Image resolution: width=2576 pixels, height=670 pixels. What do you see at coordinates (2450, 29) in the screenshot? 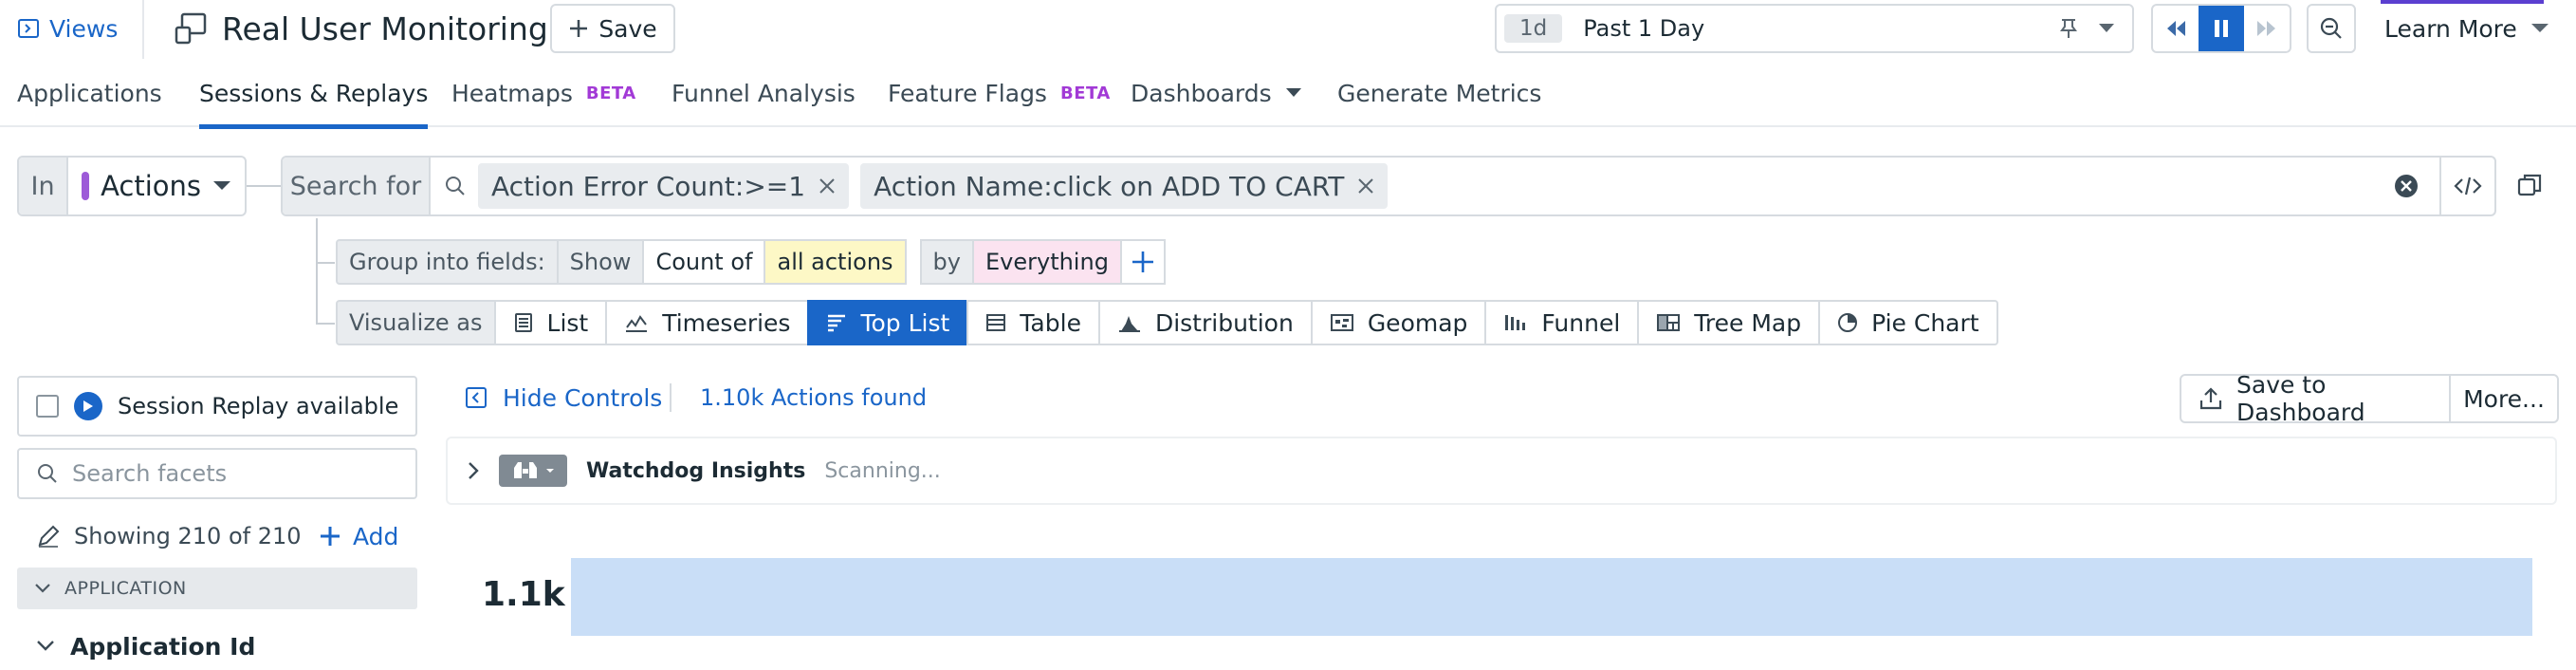
I see `learn-more-label: Learn More` at bounding box center [2450, 29].